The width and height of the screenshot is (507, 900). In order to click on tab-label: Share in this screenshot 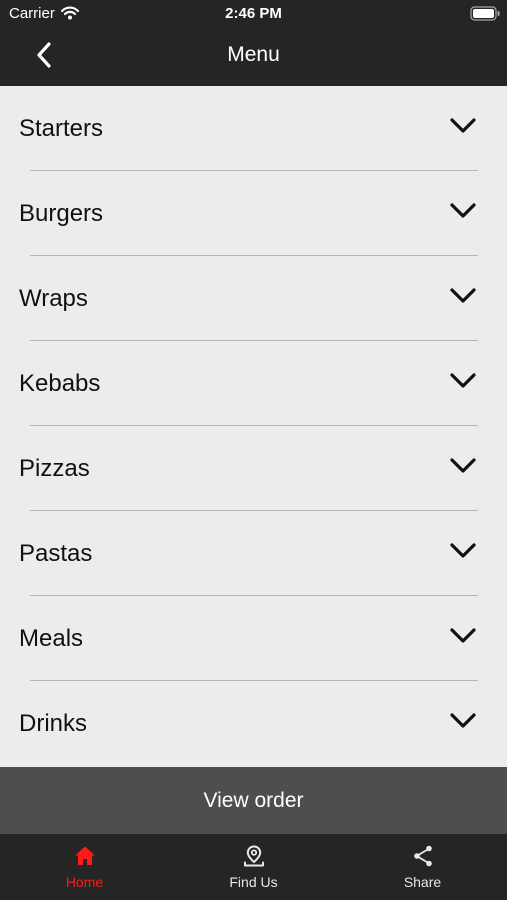, I will do `click(422, 882)`.